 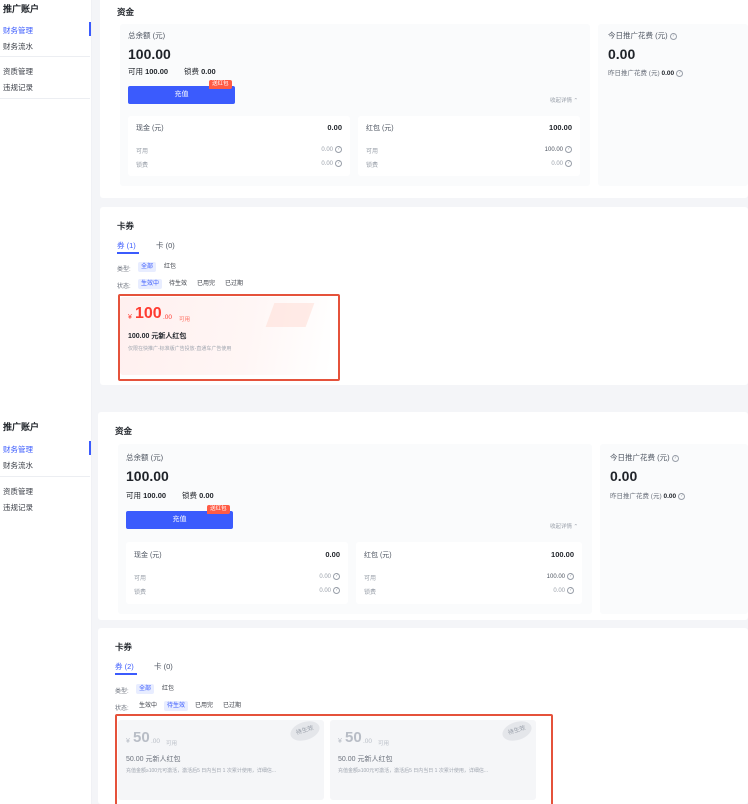 I want to click on tab-underline, so click(x=126, y=674).